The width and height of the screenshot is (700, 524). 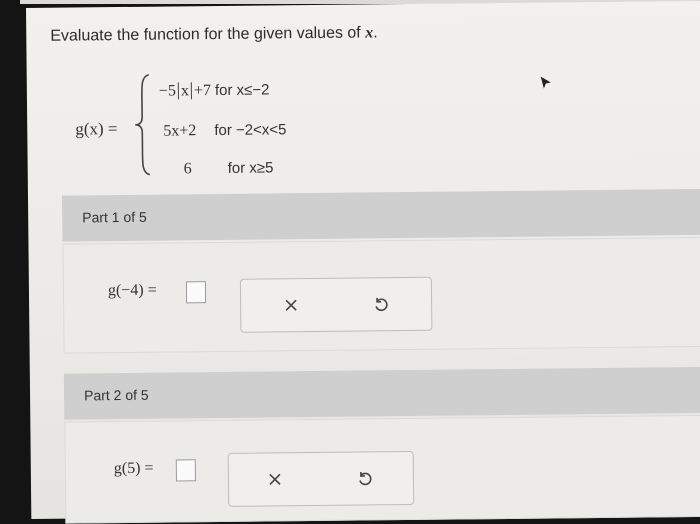 I want to click on function-name: g(x) =, so click(x=96, y=129).